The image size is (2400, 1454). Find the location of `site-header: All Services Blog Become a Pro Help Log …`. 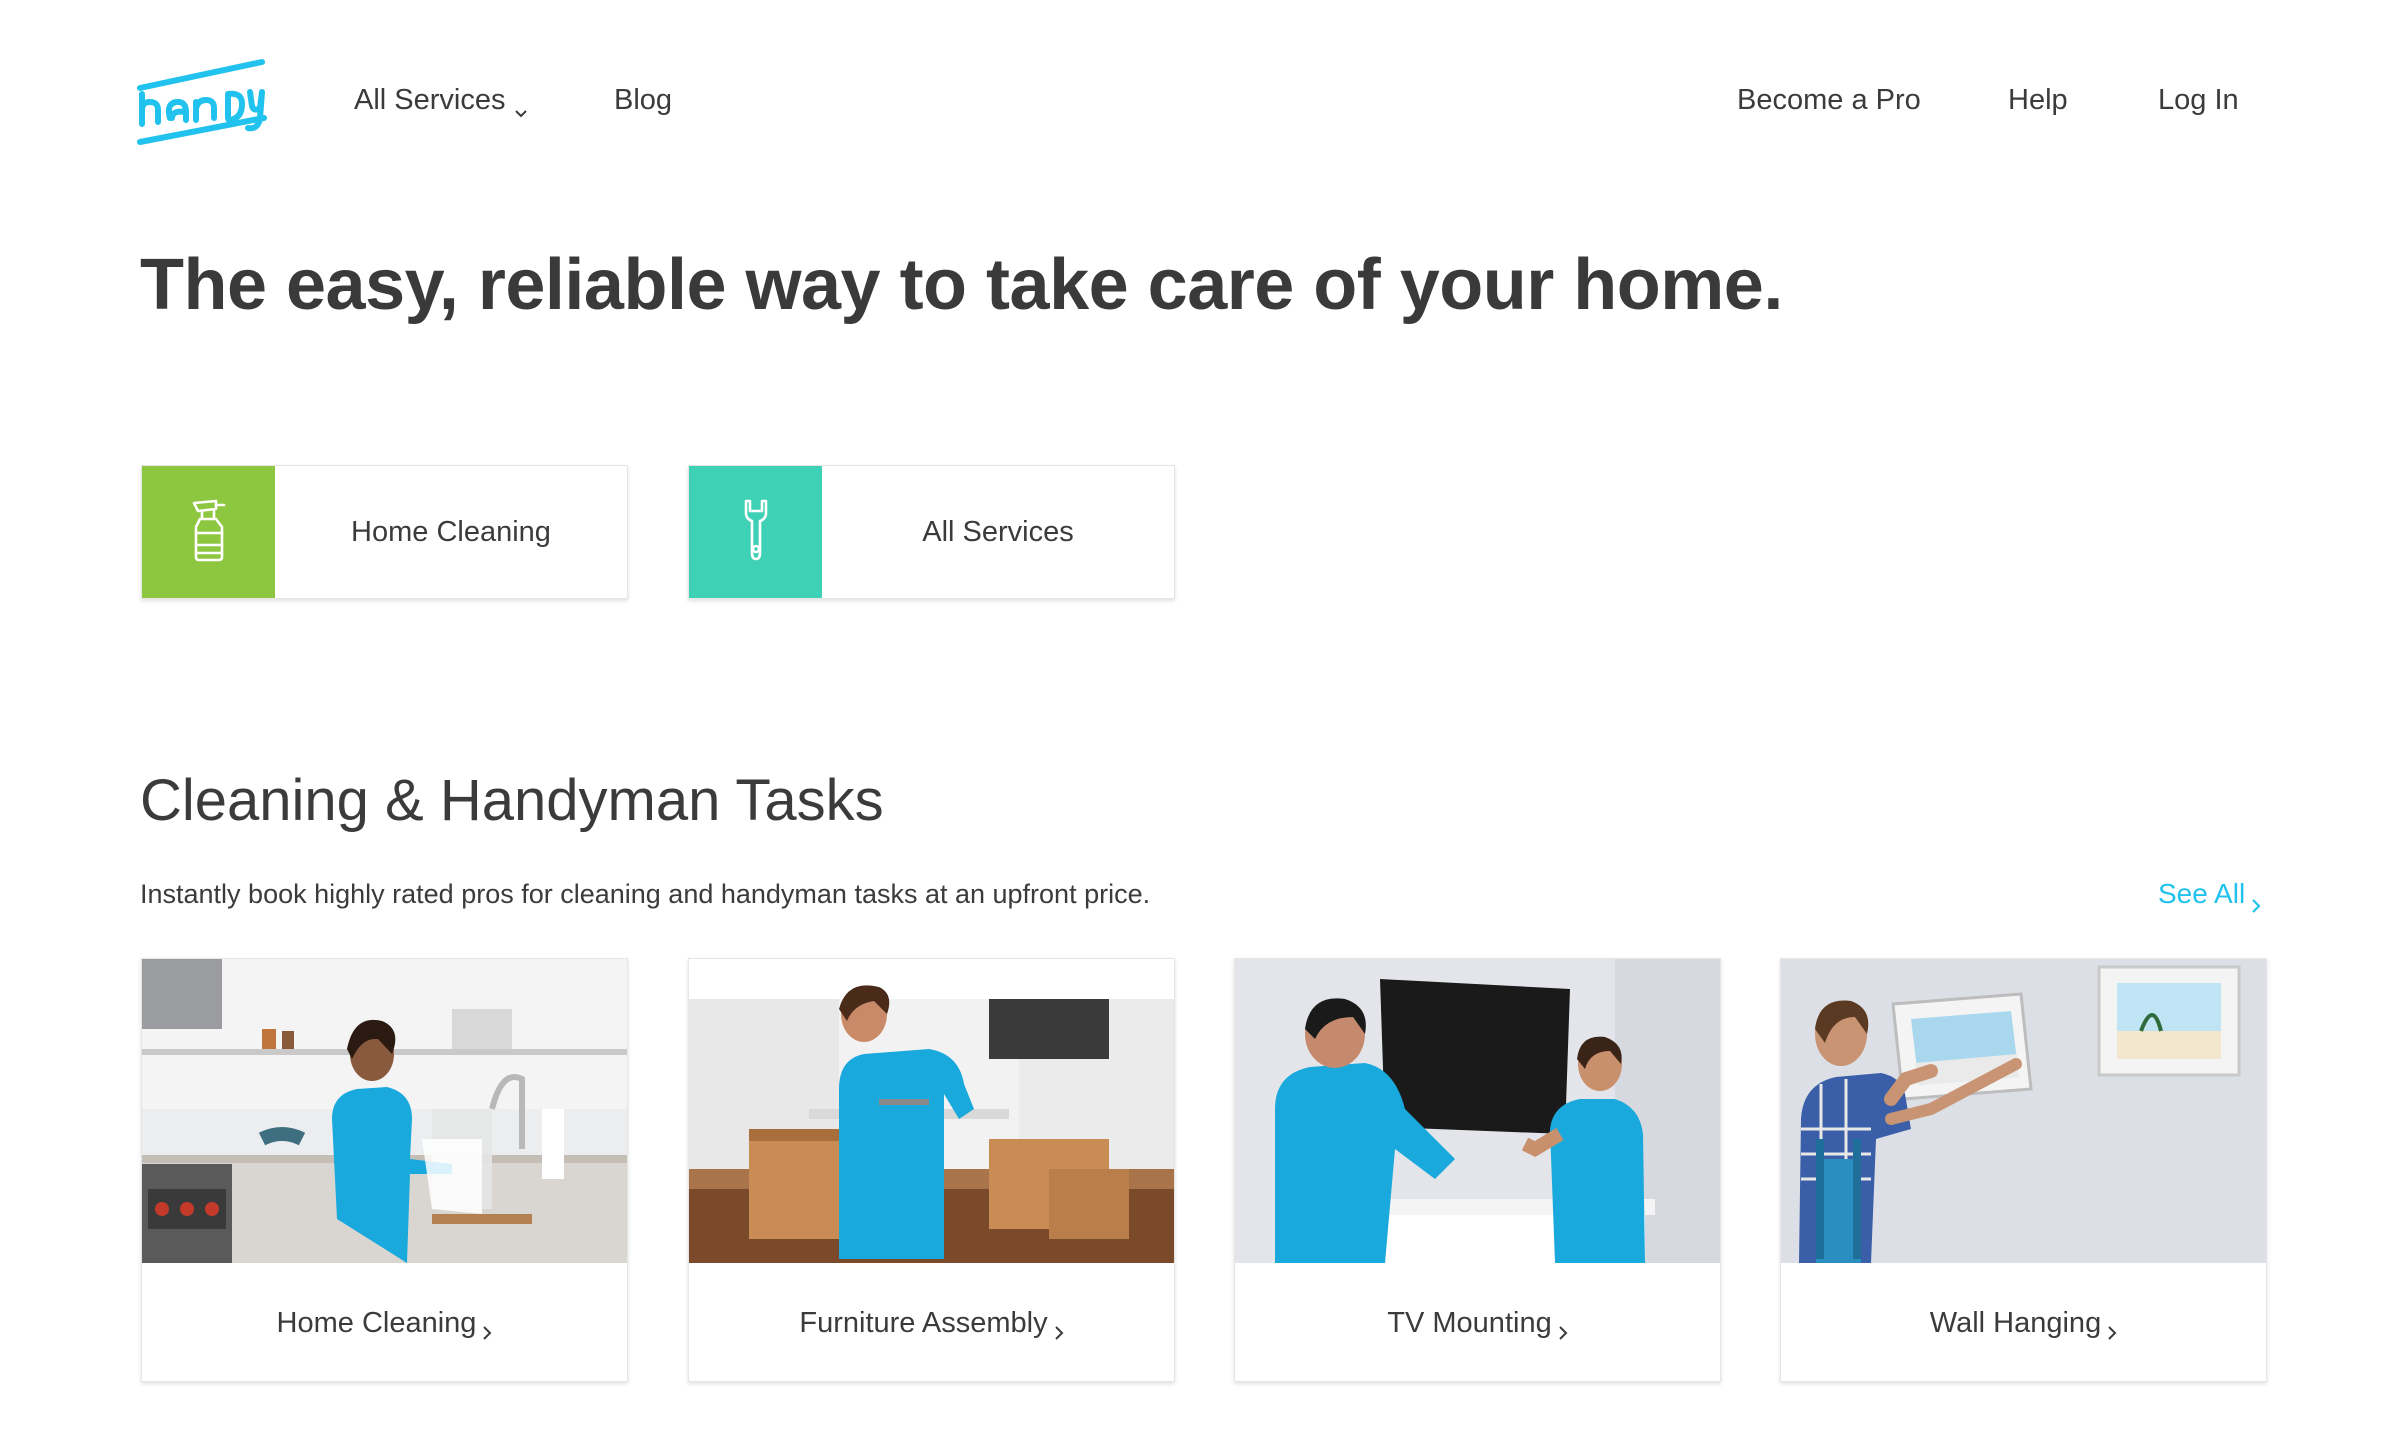

site-header: All Services Blog Become a Pro Help Log … is located at coordinates (1200, 100).